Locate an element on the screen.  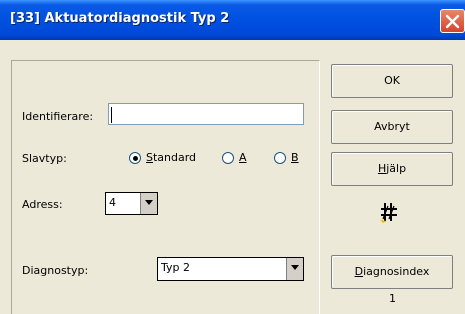
text-caret is located at coordinates (111, 115).